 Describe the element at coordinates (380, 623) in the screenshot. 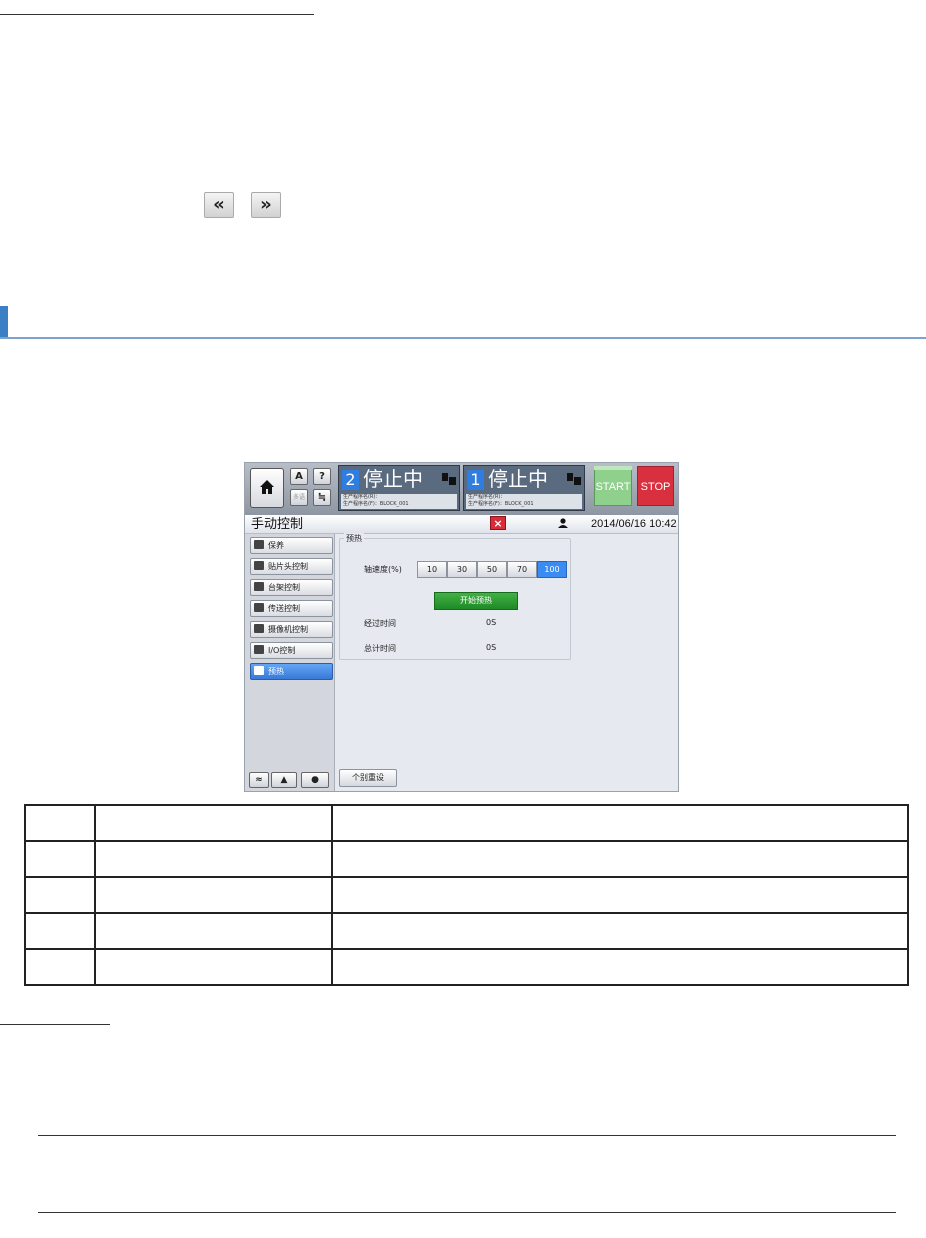

I see `elapsed-time-label: 经过时间` at that location.